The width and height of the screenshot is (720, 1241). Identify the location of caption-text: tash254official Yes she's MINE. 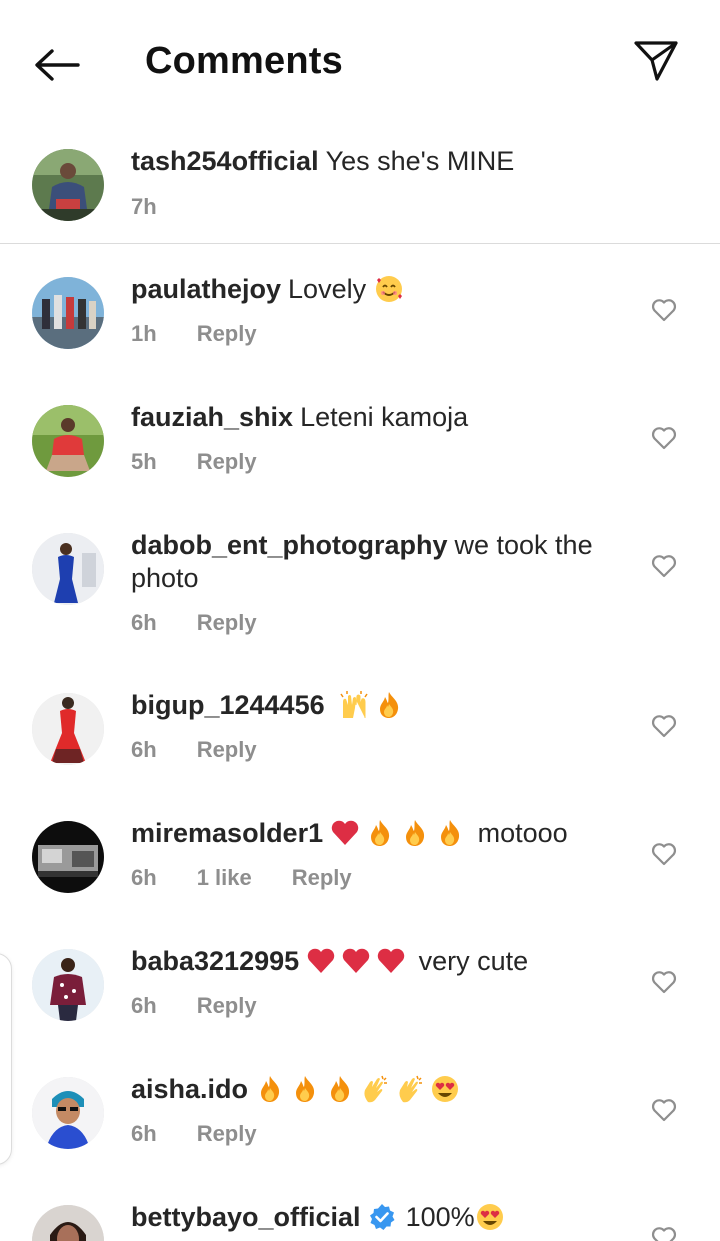
(366, 161).